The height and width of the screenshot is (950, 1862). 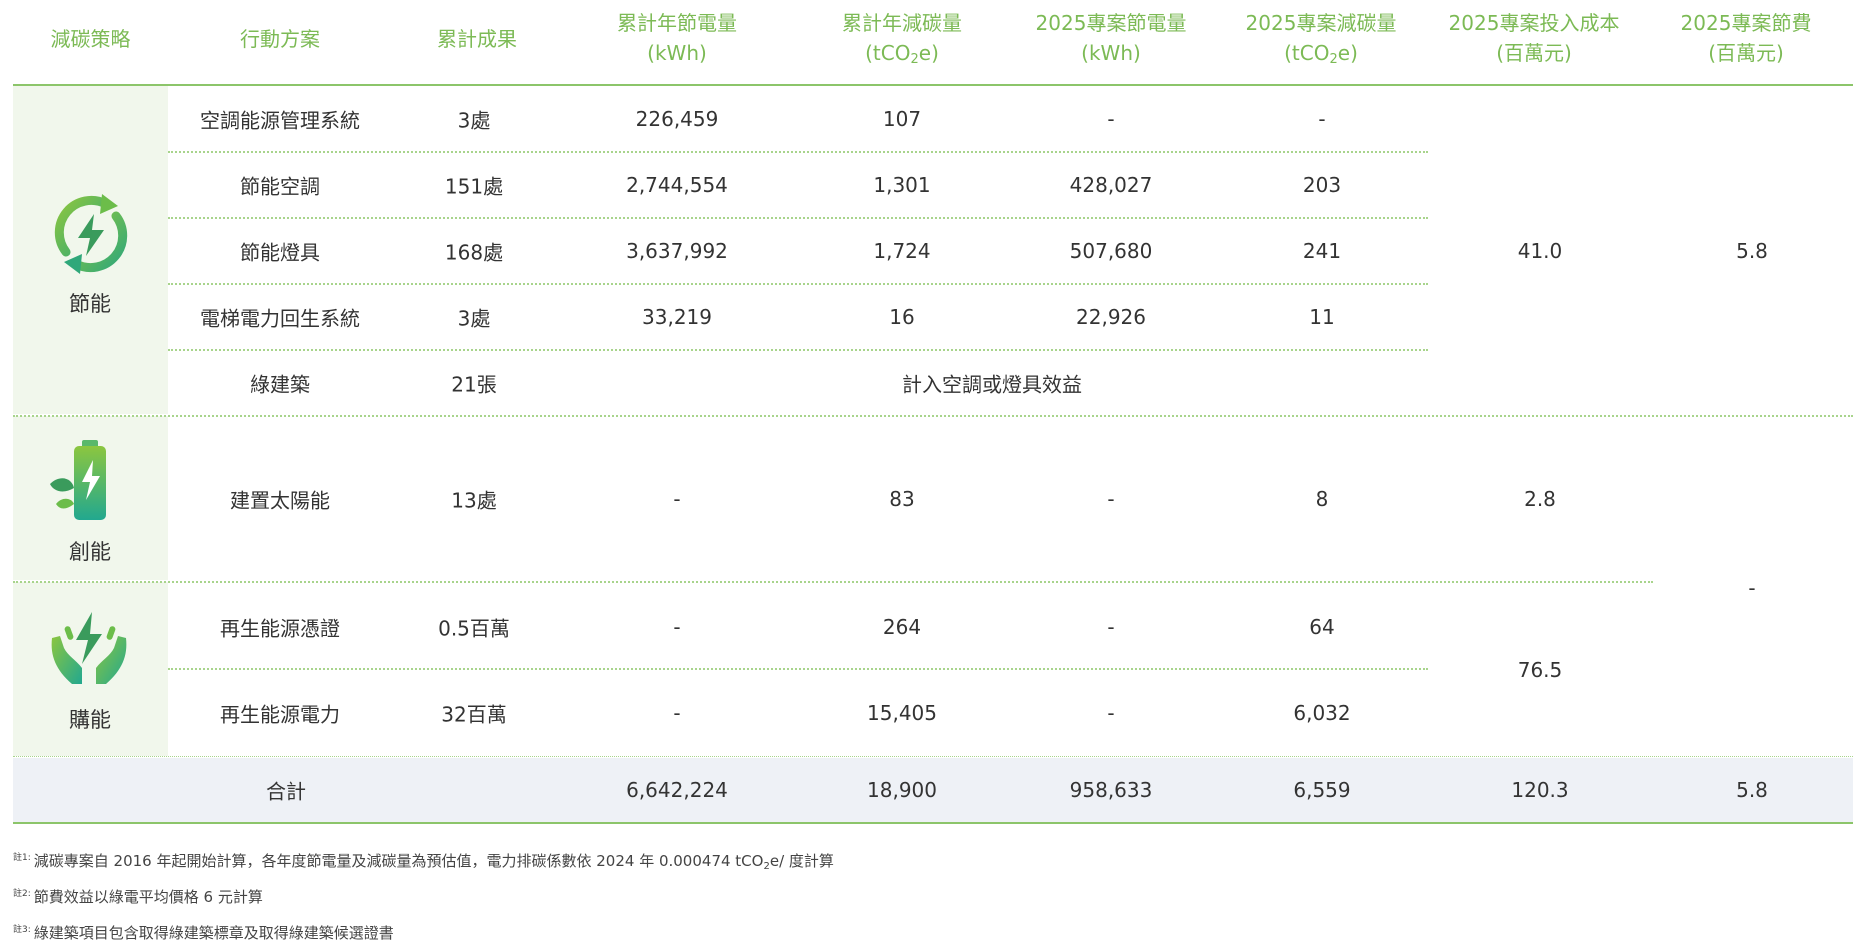 What do you see at coordinates (1540, 790) in the screenshot?
I see `total-cost: 120.3` at bounding box center [1540, 790].